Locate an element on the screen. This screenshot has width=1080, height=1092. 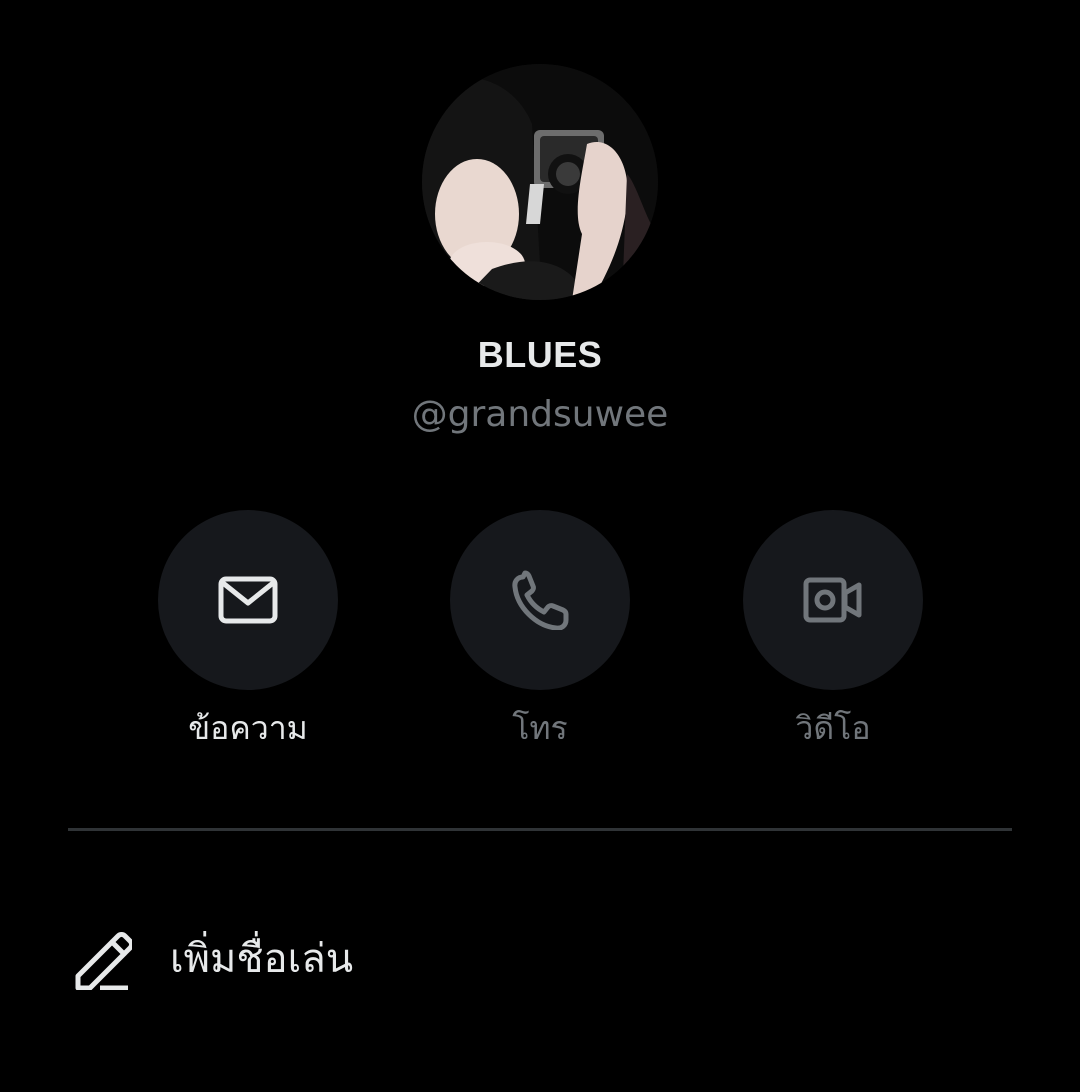
add-nickname-label: เพิ่มชื่อเล่น is located at coordinates (262, 959).